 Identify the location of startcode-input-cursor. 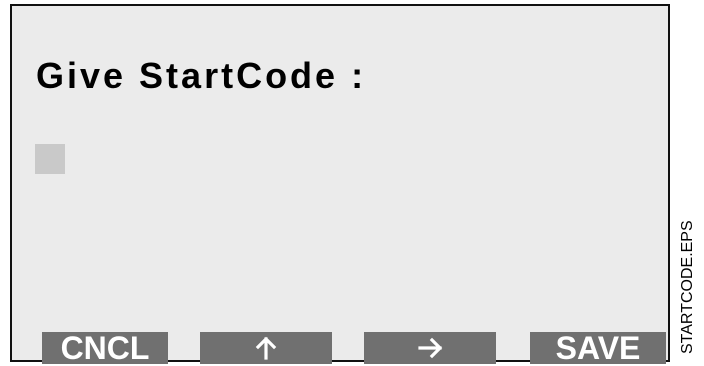
(50, 159).